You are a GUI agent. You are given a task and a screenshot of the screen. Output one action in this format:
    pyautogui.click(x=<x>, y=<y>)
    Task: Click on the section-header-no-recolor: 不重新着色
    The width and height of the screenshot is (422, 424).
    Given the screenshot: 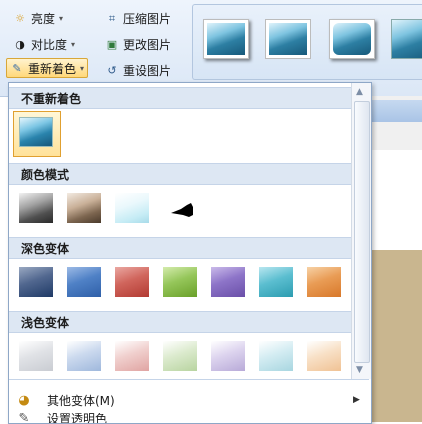 What is the action you would take?
    pyautogui.click(x=180, y=98)
    